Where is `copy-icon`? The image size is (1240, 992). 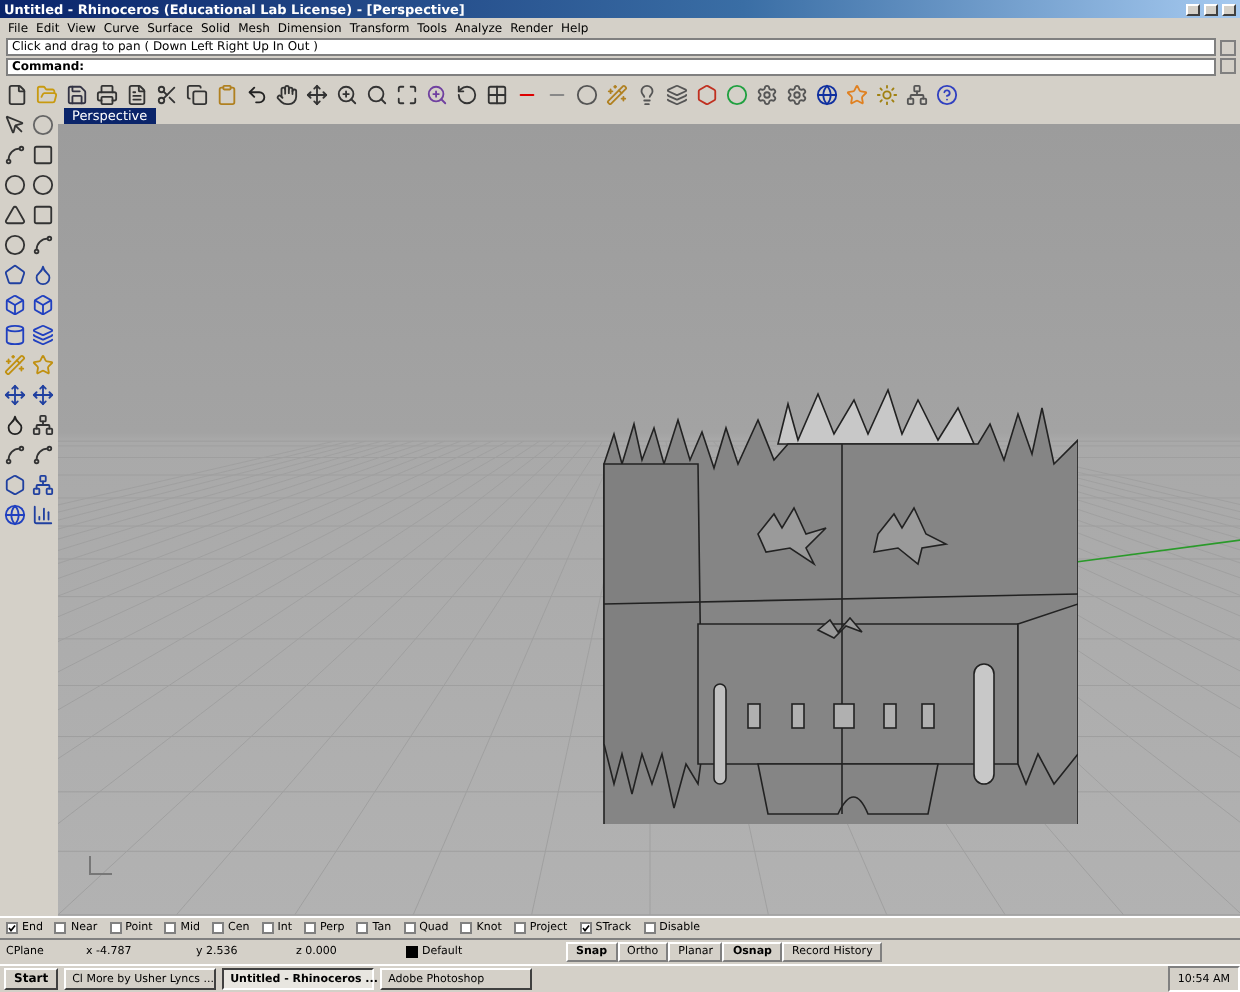 copy-icon is located at coordinates (197, 94).